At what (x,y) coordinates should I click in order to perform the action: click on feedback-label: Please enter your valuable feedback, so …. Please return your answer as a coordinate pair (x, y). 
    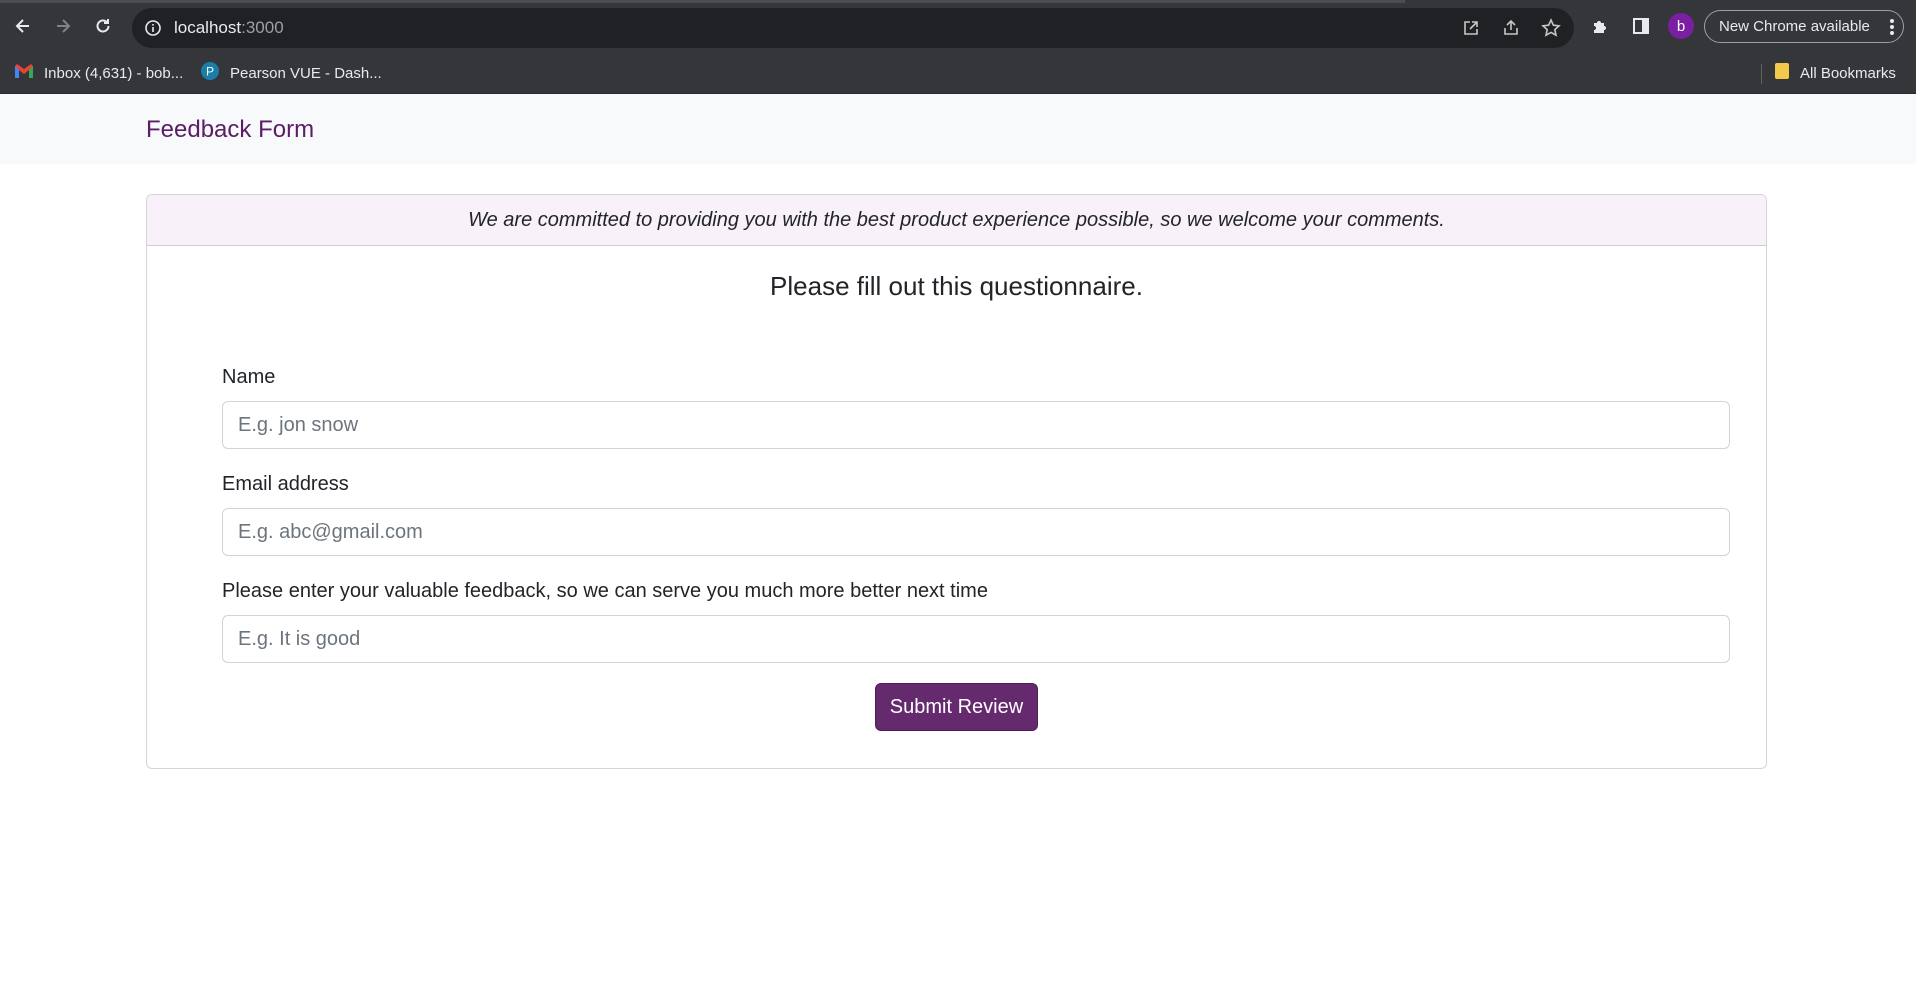
    Looking at the image, I should click on (605, 591).